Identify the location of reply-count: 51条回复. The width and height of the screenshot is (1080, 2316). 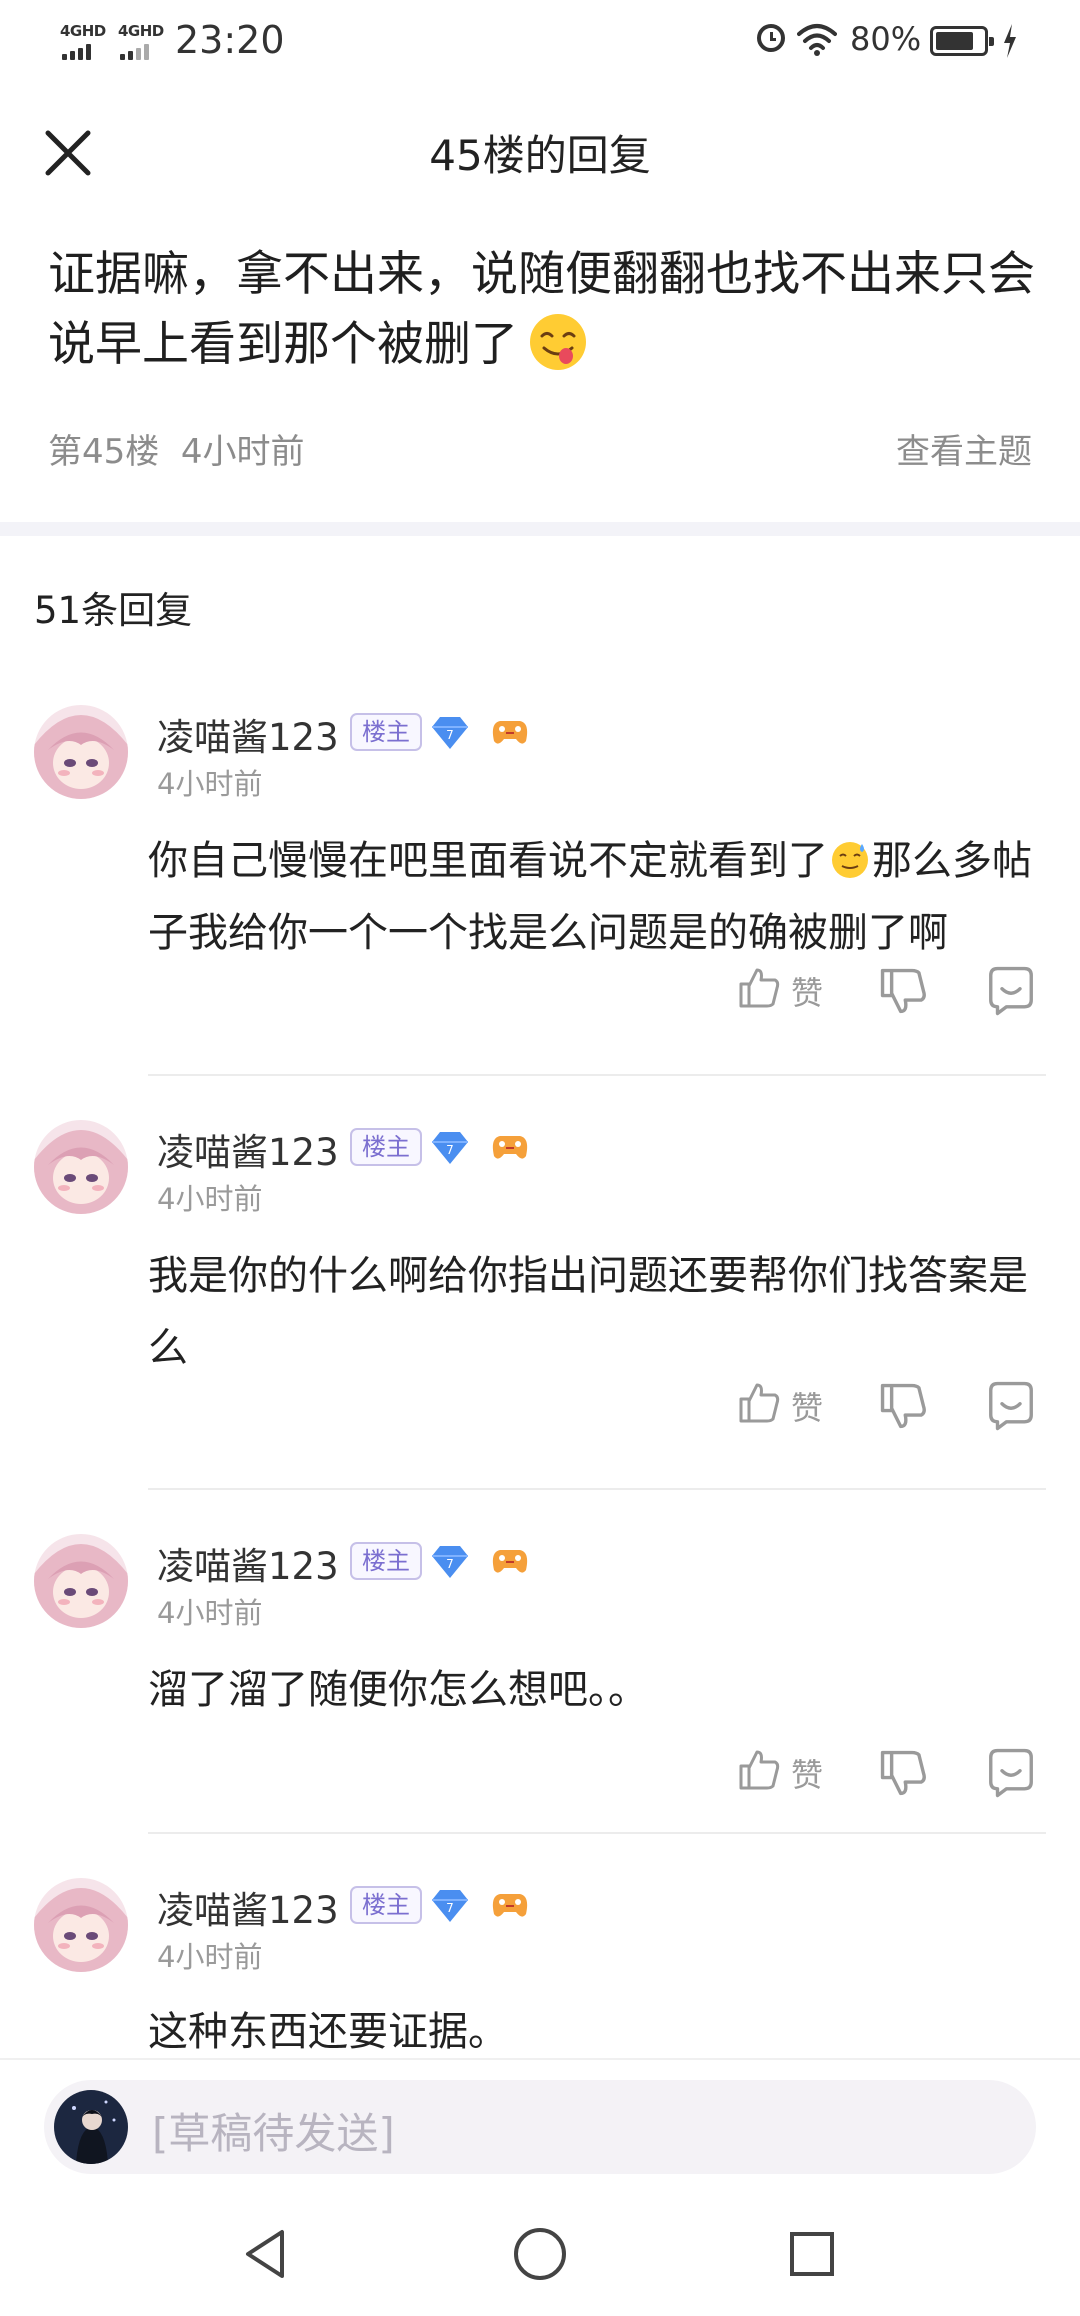
(113, 610).